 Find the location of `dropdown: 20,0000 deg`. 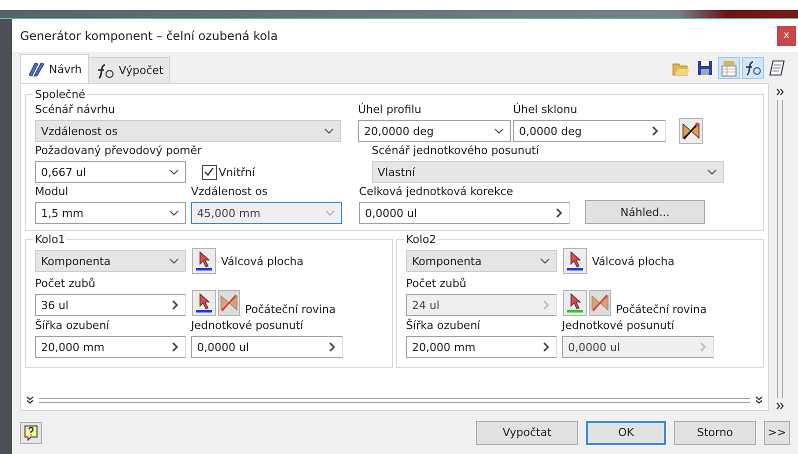

dropdown: 20,0000 deg is located at coordinates (434, 131).